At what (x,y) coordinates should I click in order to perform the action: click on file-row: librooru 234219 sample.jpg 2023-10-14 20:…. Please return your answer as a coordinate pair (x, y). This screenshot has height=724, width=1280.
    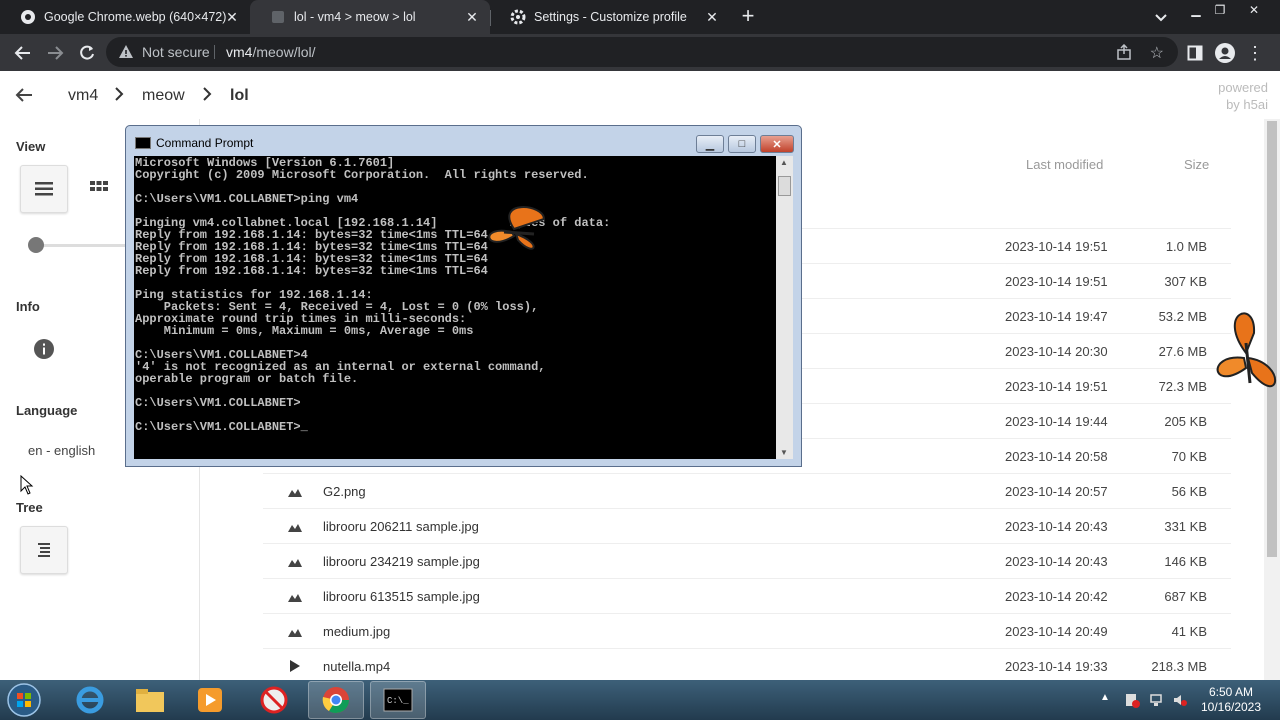
    Looking at the image, I should click on (747, 560).